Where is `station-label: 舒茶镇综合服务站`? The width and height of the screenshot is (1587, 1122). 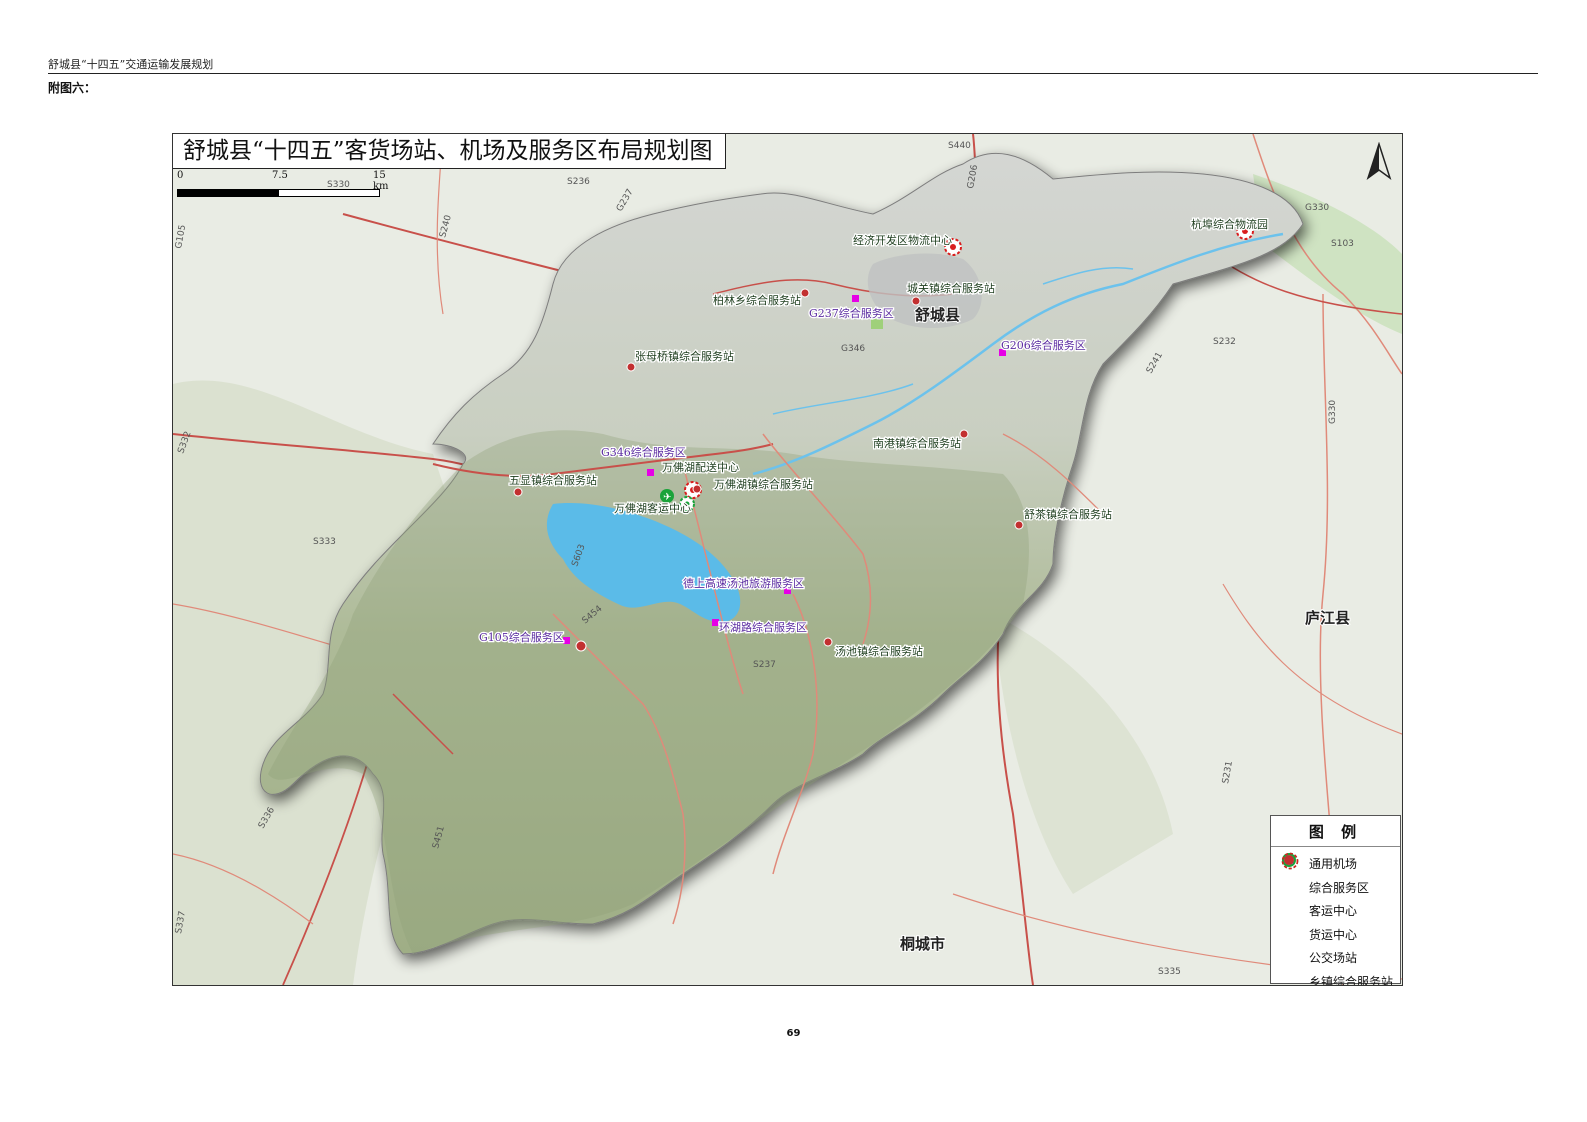
station-label: 舒茶镇综合服务站 is located at coordinates (1068, 514).